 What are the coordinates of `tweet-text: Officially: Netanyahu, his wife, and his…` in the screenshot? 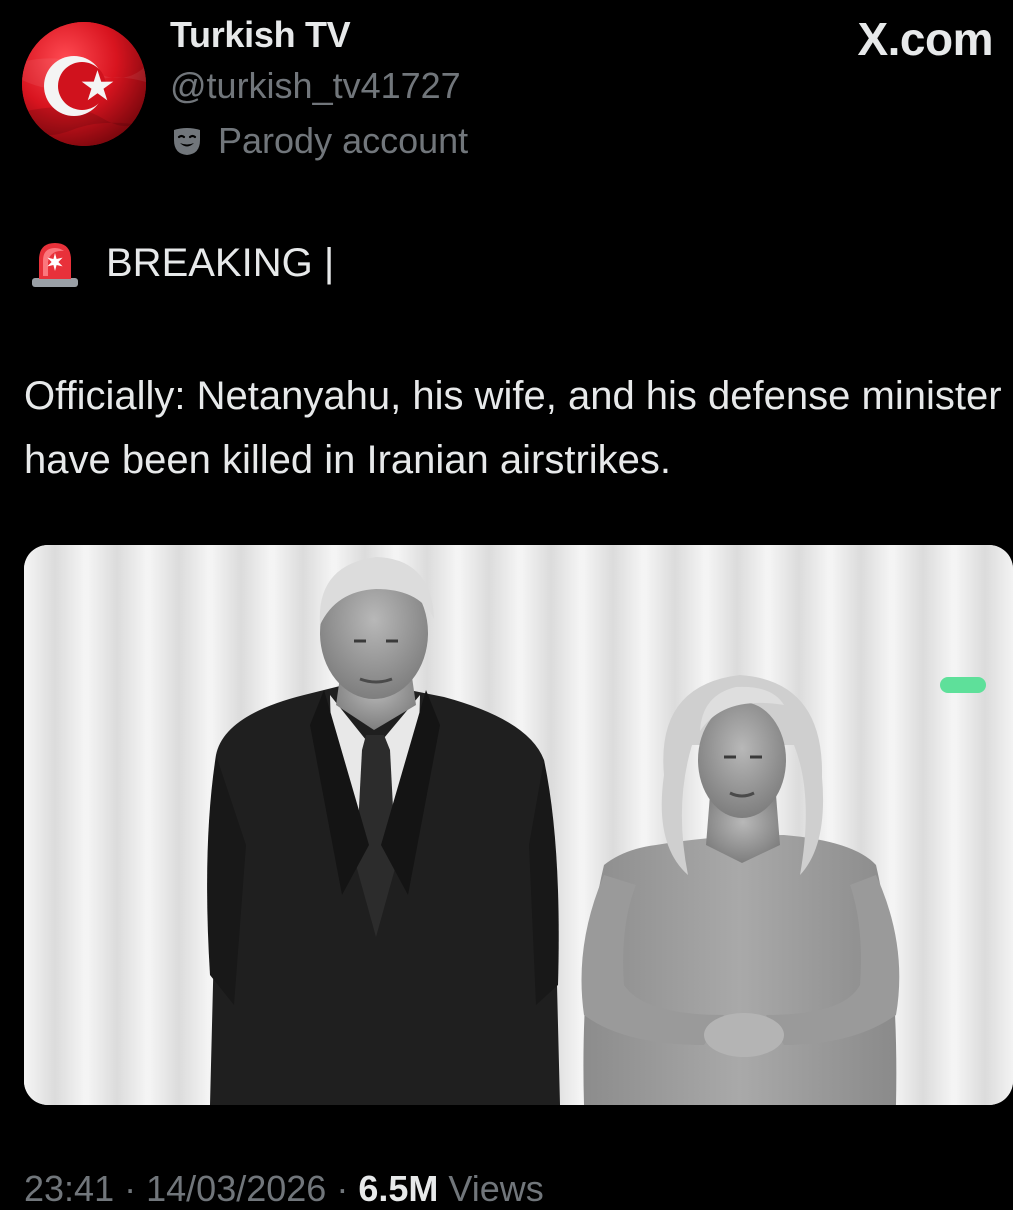 It's located at (513, 428).